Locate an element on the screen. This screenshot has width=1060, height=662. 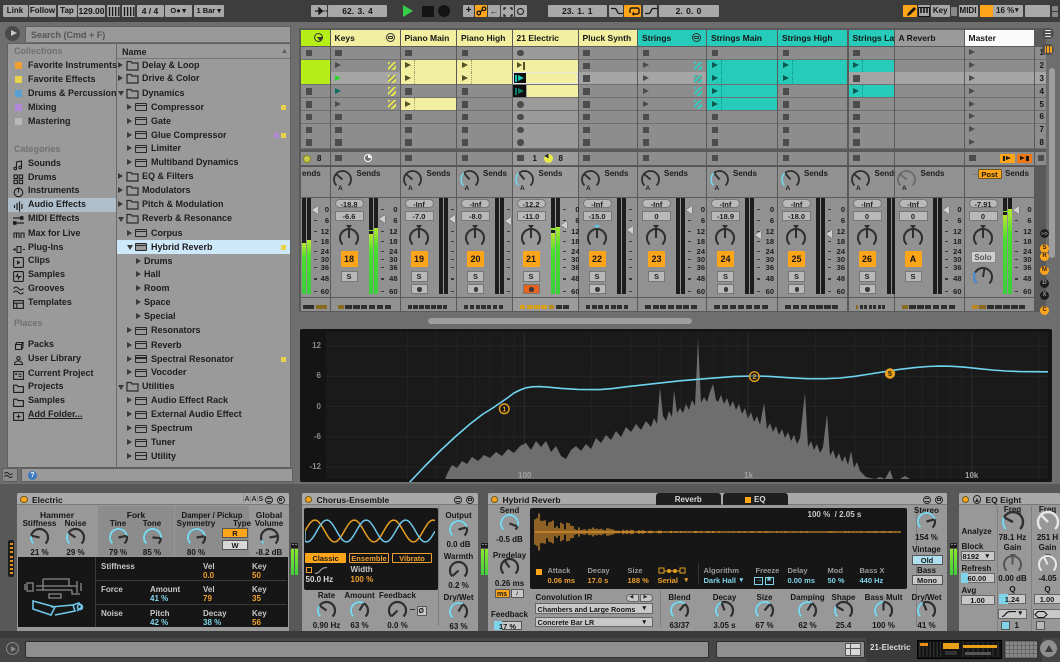
svg-text: 2 is located at coordinates (754, 377).